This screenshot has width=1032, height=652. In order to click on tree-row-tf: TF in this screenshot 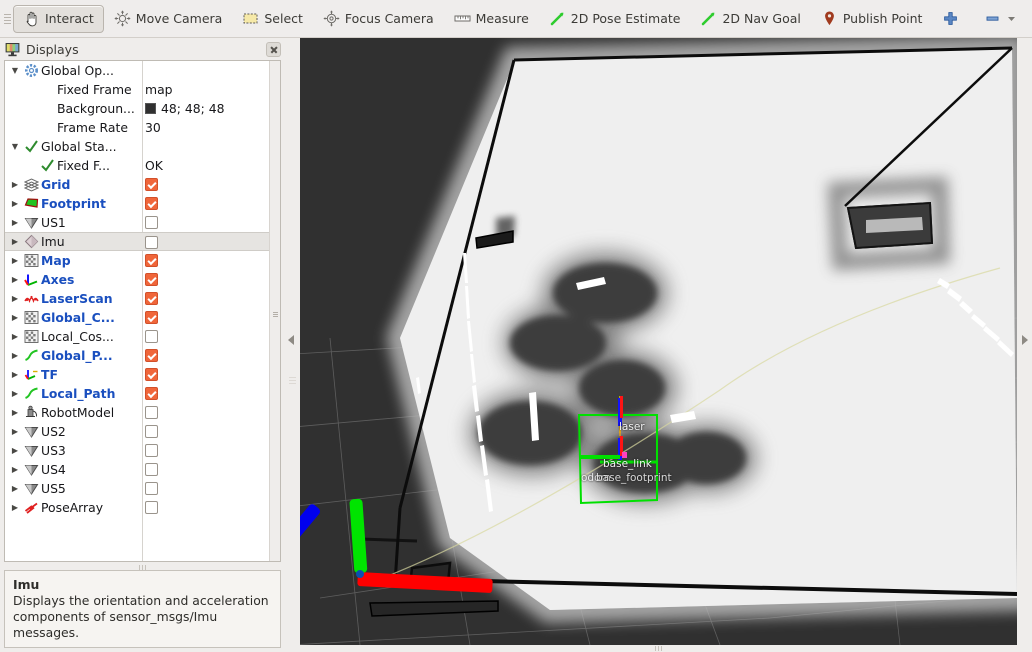, I will do `click(142, 374)`.